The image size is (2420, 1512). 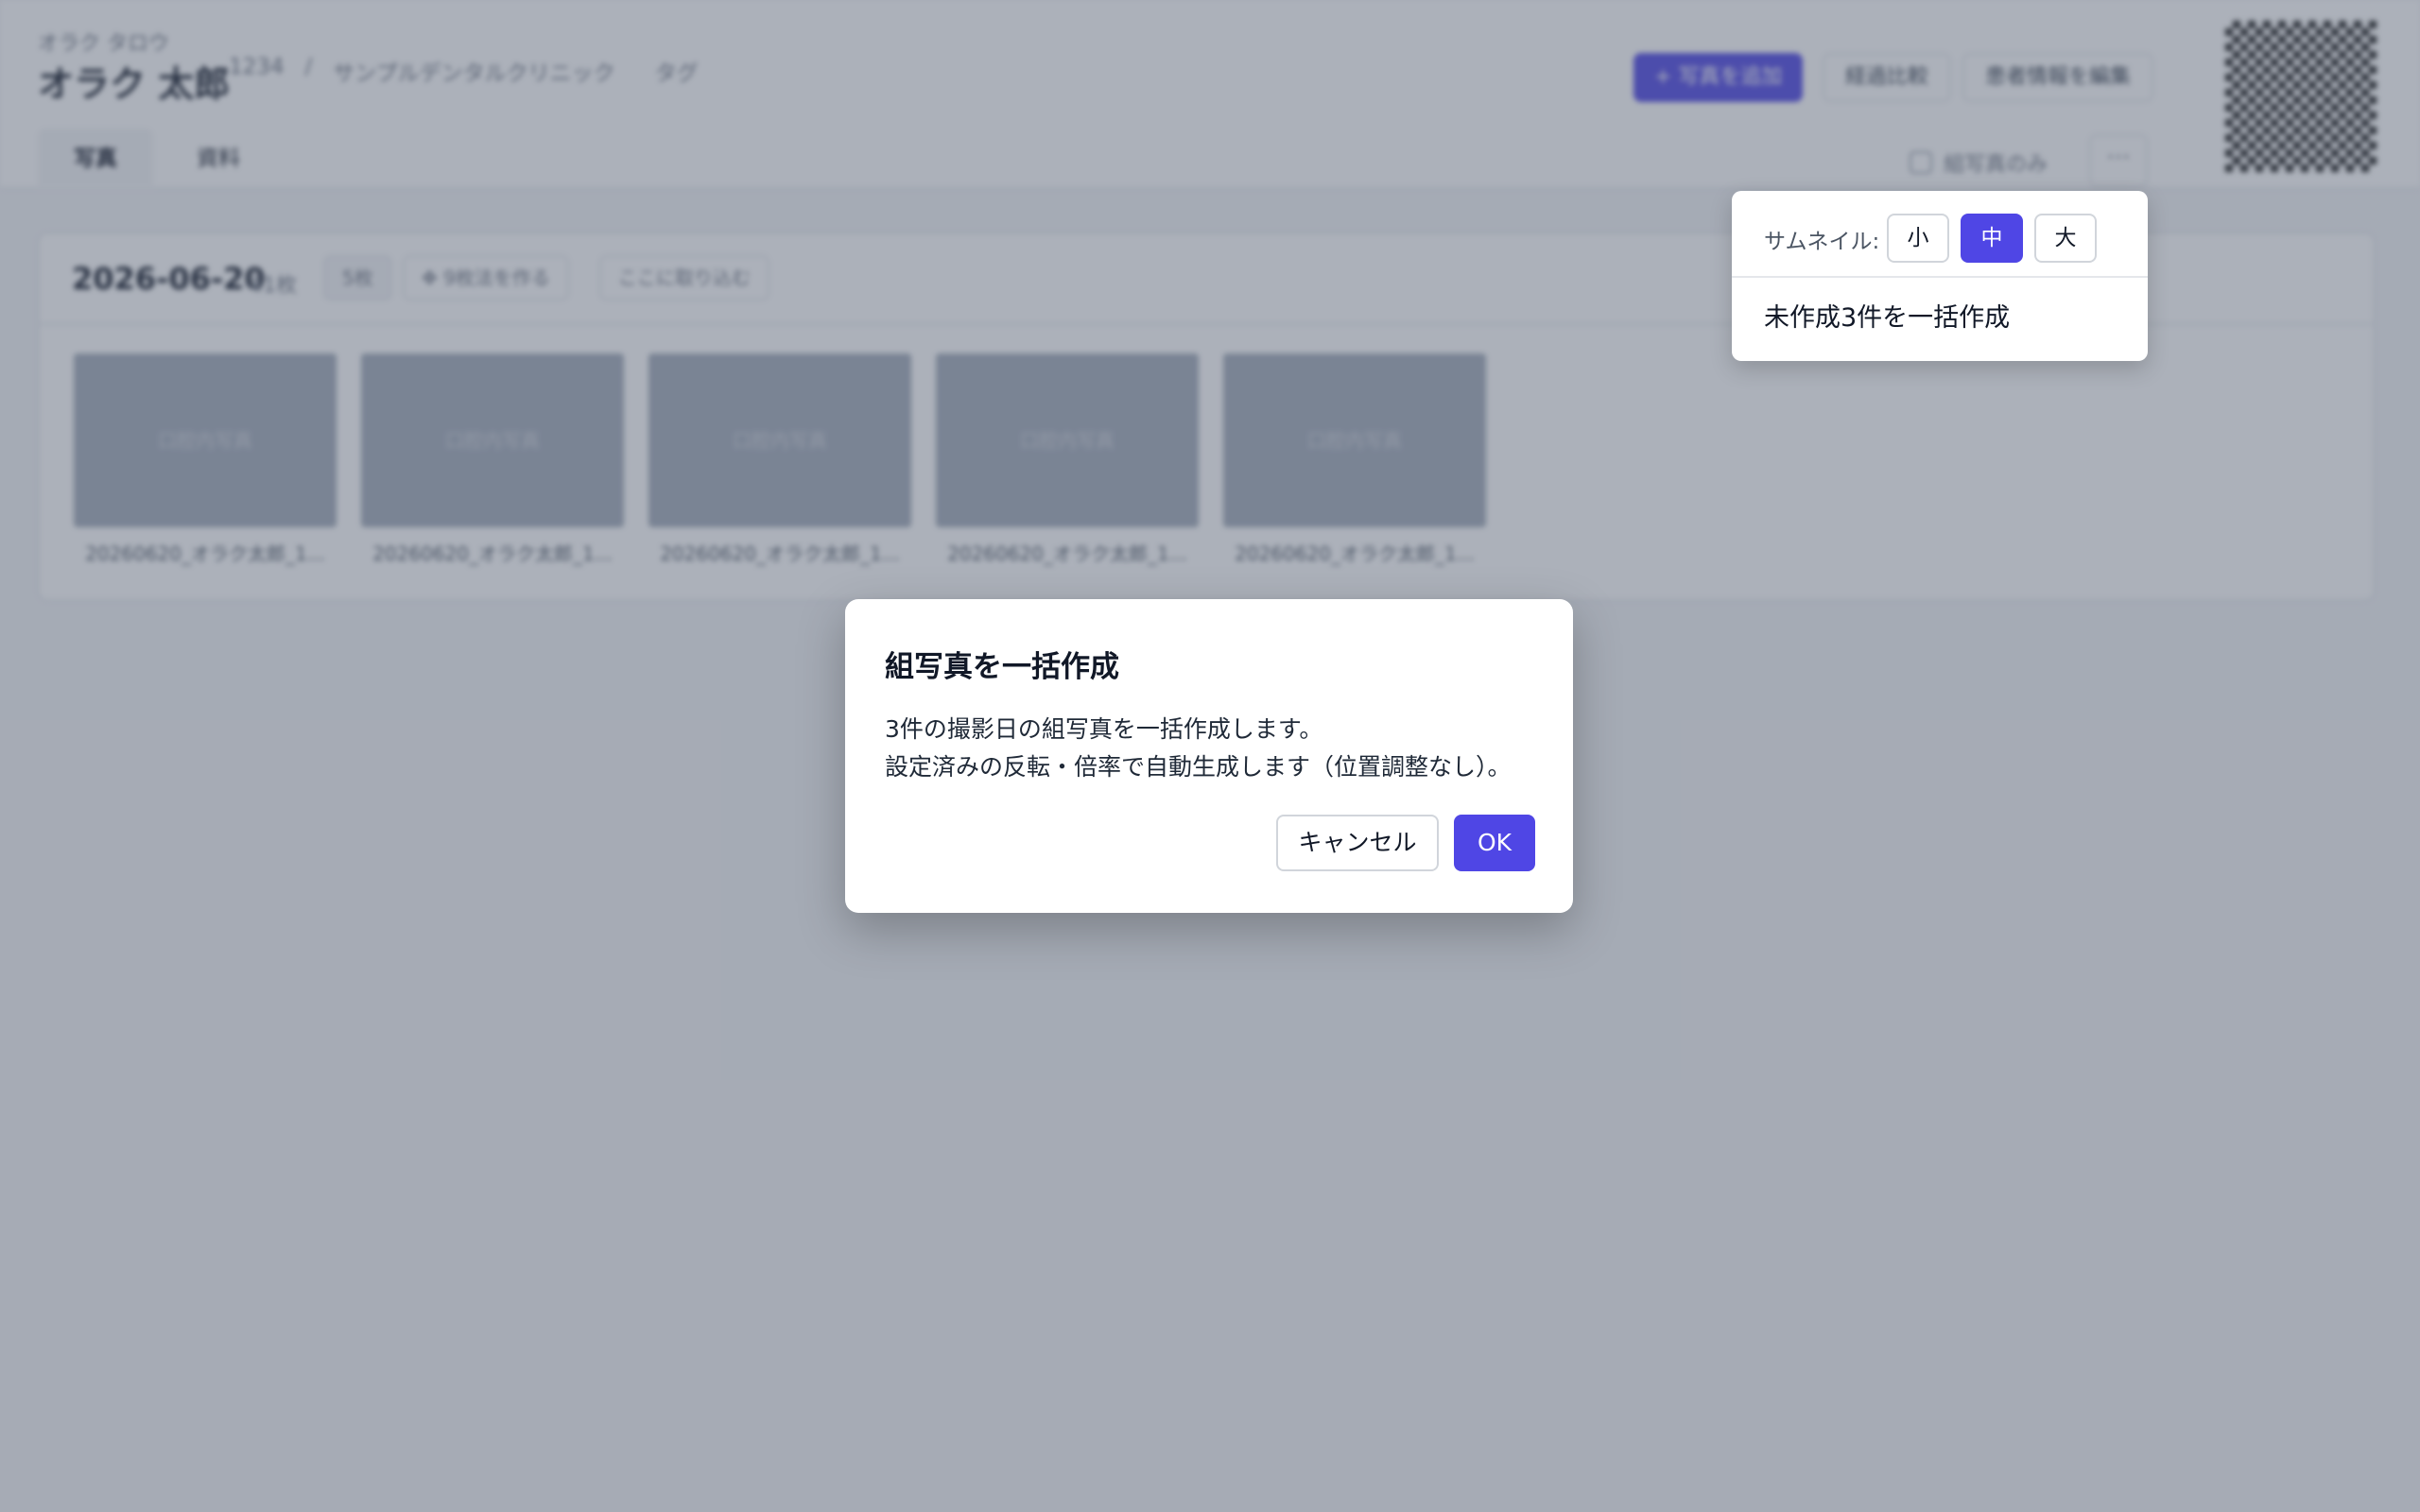 I want to click on ok-button: OK, so click(x=1494, y=843).